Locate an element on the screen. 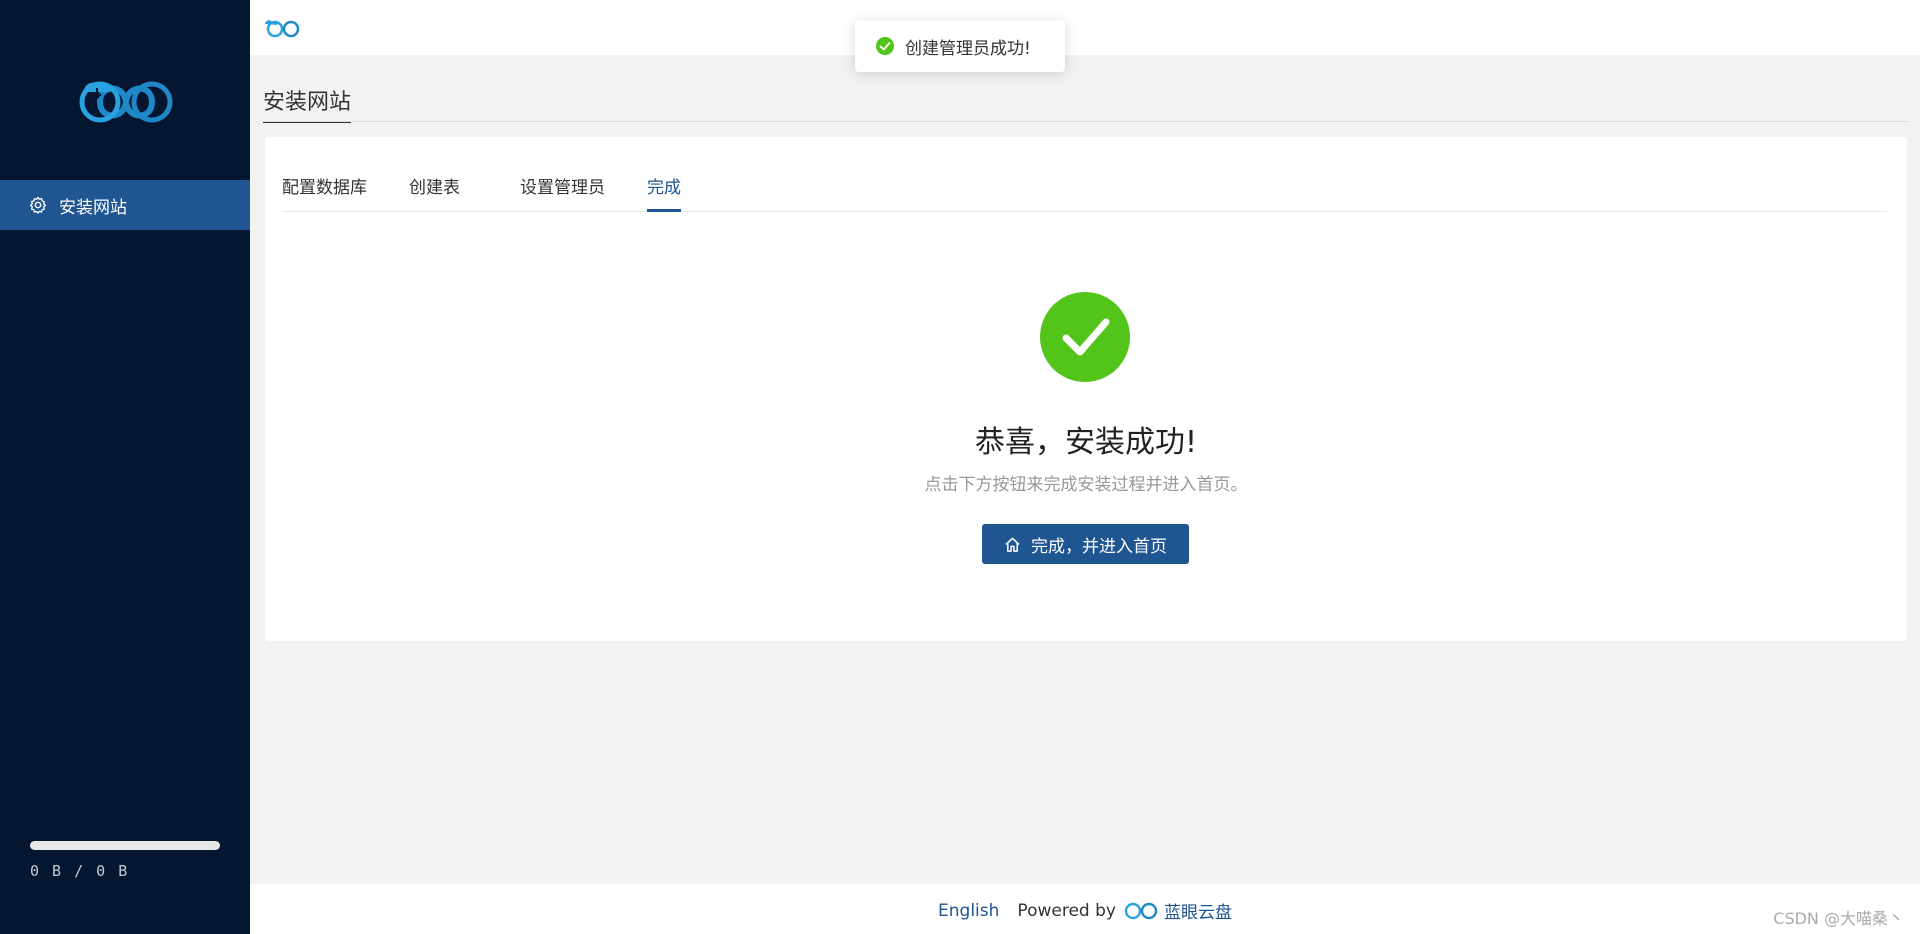 The width and height of the screenshot is (1920, 934). brand-link: 蓝眼云盘 is located at coordinates (1177, 910).